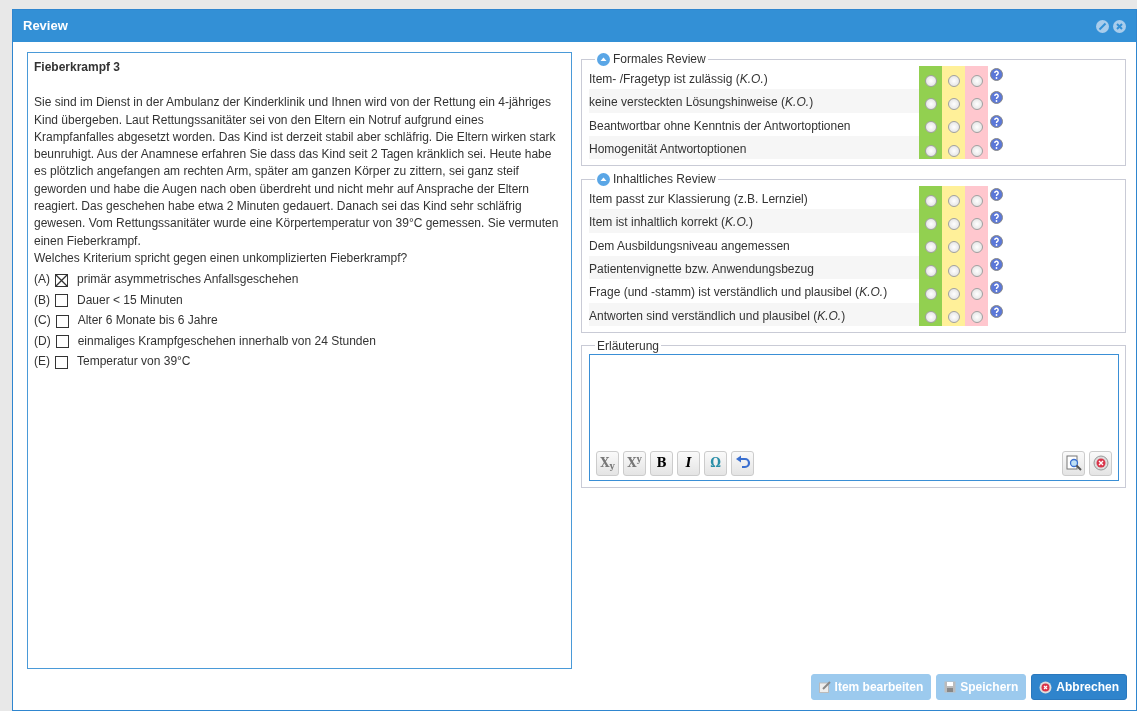 The height and width of the screenshot is (711, 1137). I want to click on edit-icon, so click(824, 687).